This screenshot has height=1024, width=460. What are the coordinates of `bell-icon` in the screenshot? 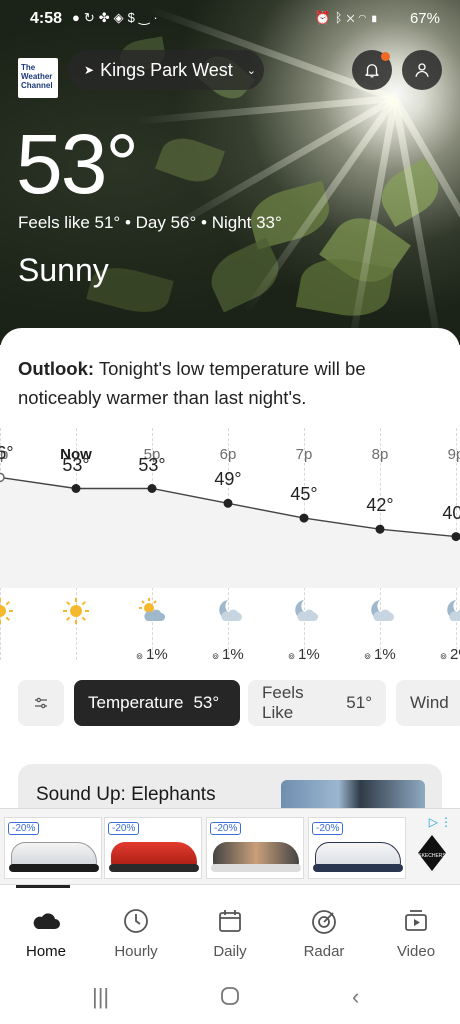 It's located at (372, 71).